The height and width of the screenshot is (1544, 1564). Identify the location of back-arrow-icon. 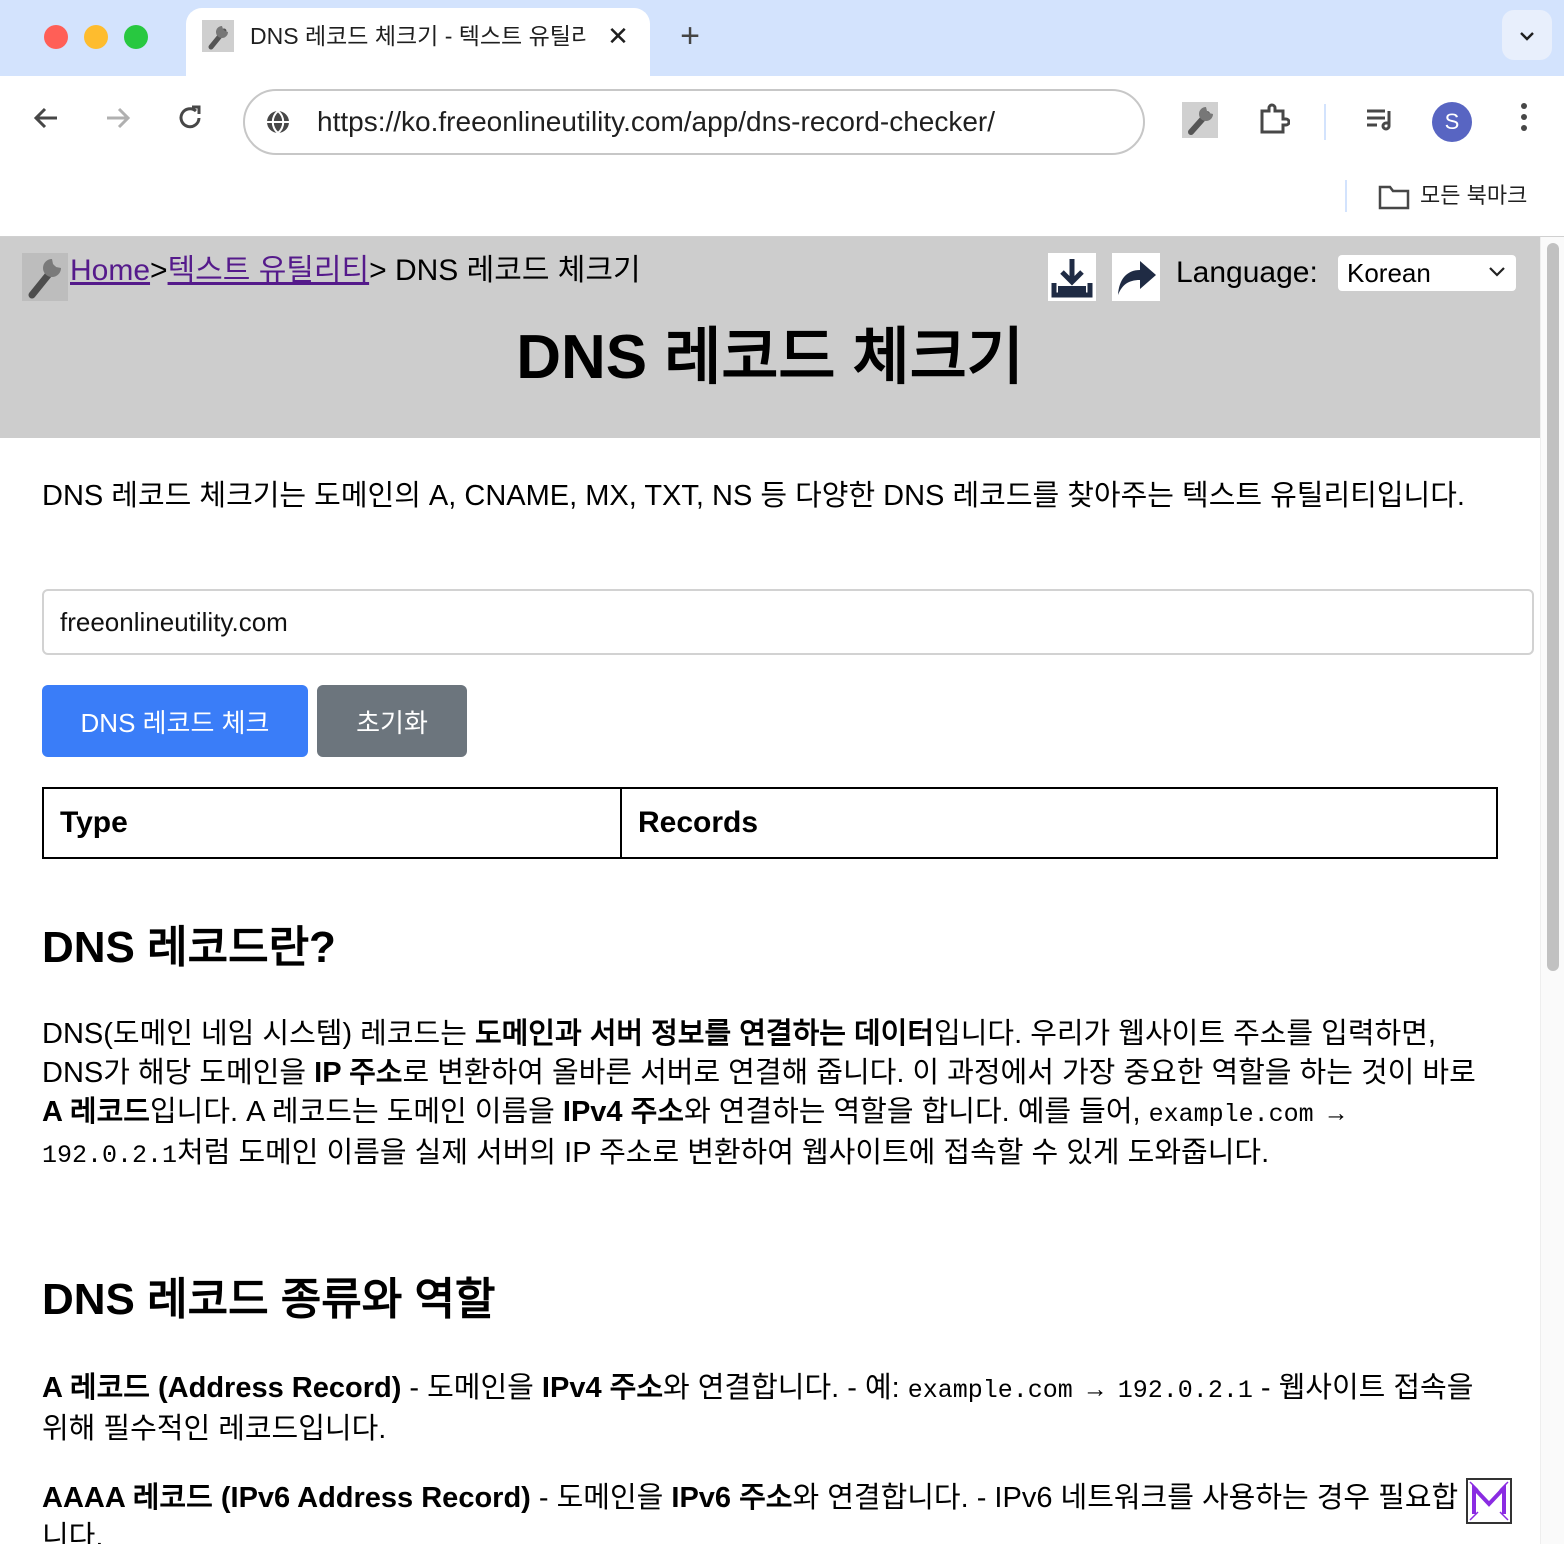
(46, 122).